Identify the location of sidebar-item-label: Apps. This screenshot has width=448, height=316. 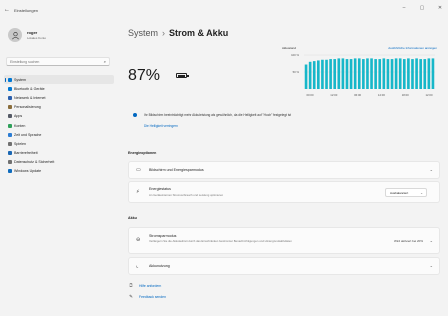
(18, 116).